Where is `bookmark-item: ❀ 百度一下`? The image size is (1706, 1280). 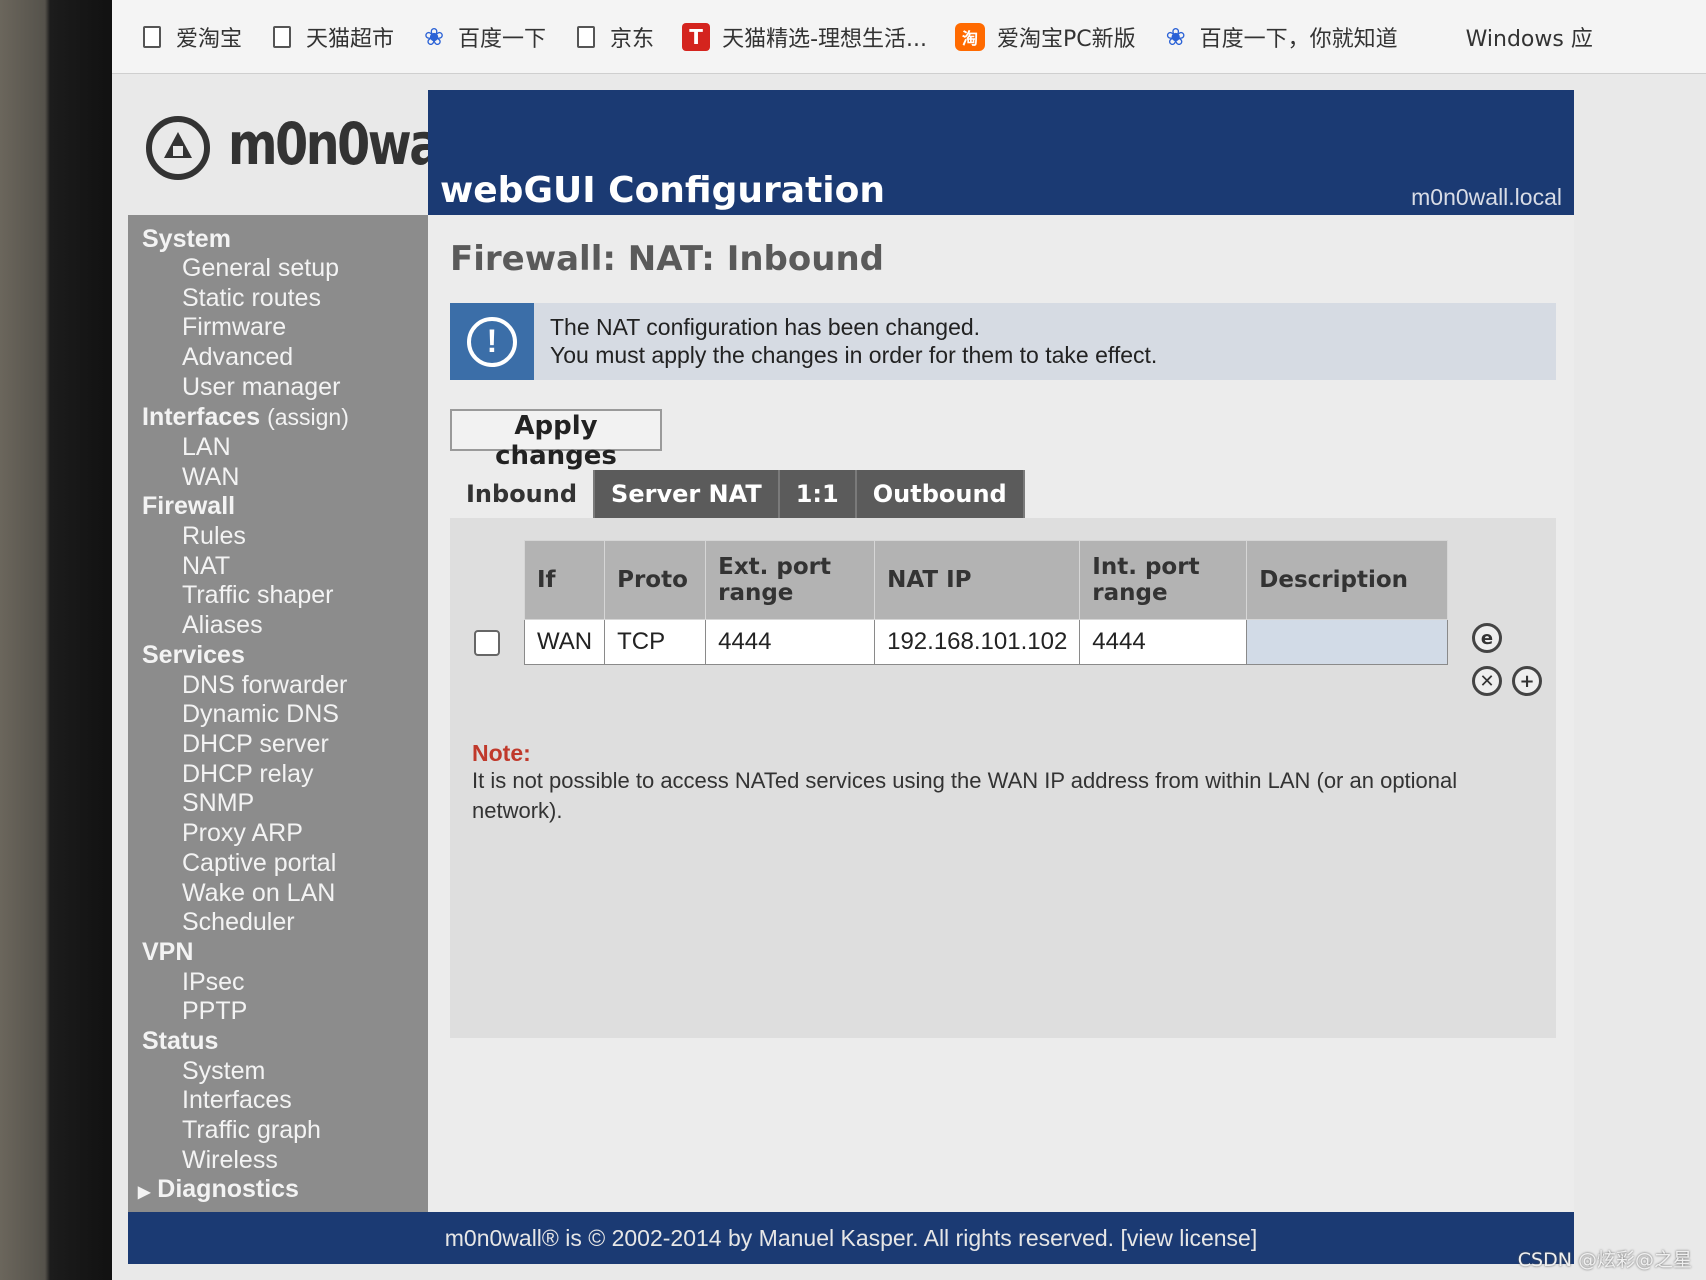 bookmark-item: ❀ 百度一下 is located at coordinates (484, 37).